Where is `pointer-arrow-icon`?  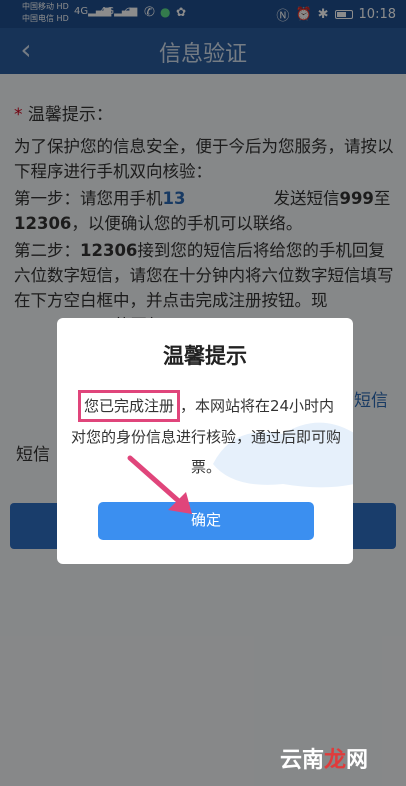 pointer-arrow-icon is located at coordinates (159, 484).